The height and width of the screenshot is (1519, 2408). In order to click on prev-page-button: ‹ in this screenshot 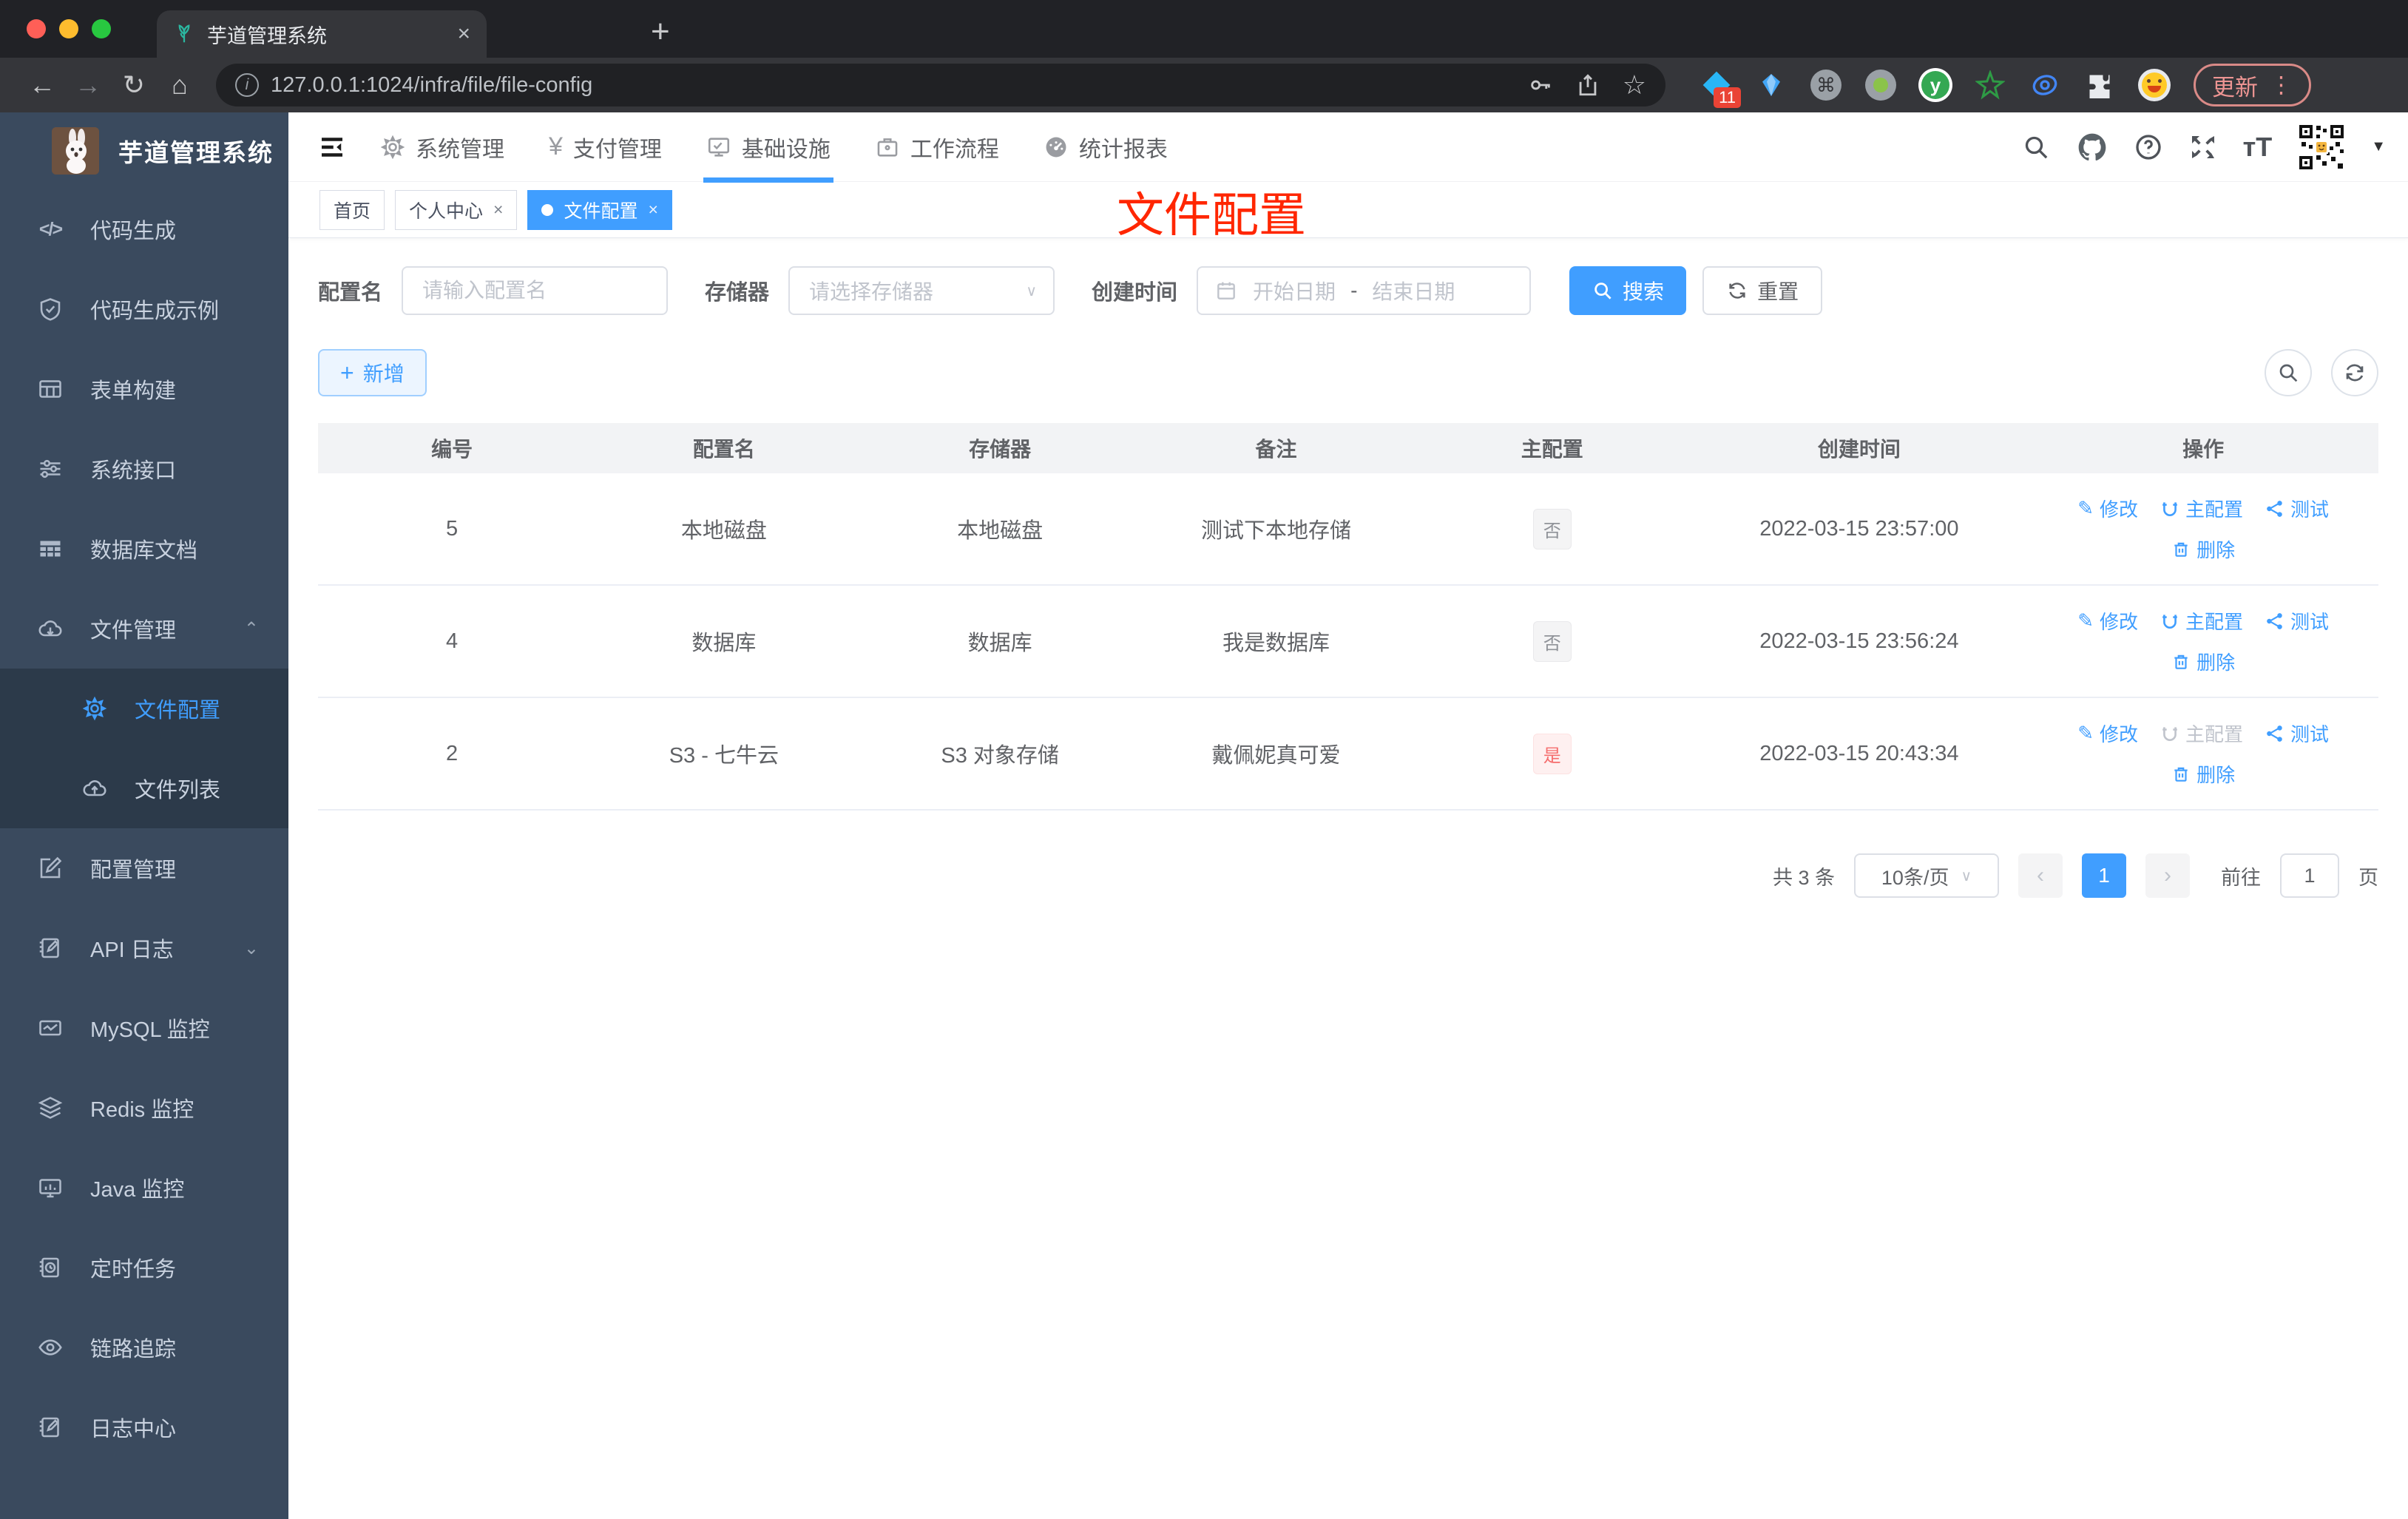, I will do `click(2040, 875)`.